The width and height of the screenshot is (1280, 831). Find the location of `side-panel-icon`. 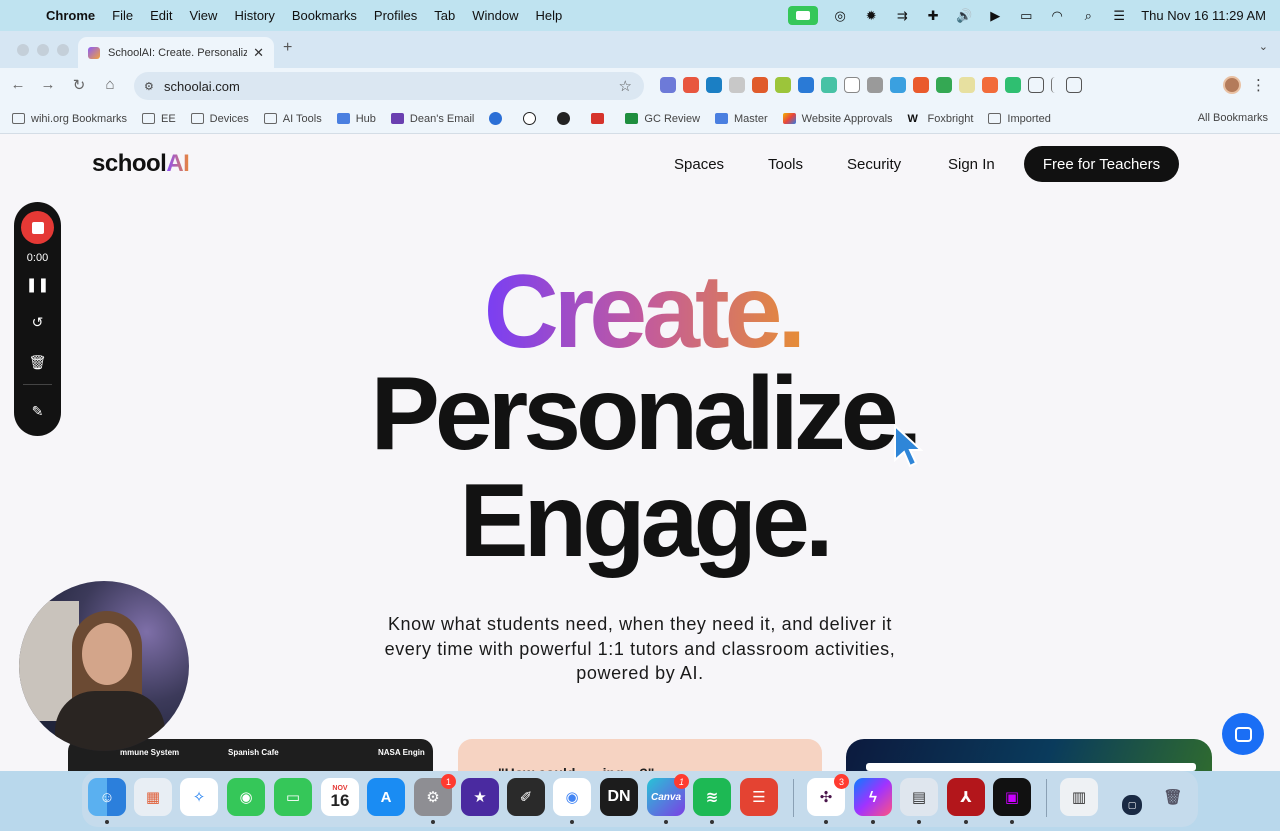

side-panel-icon is located at coordinates (1074, 85).